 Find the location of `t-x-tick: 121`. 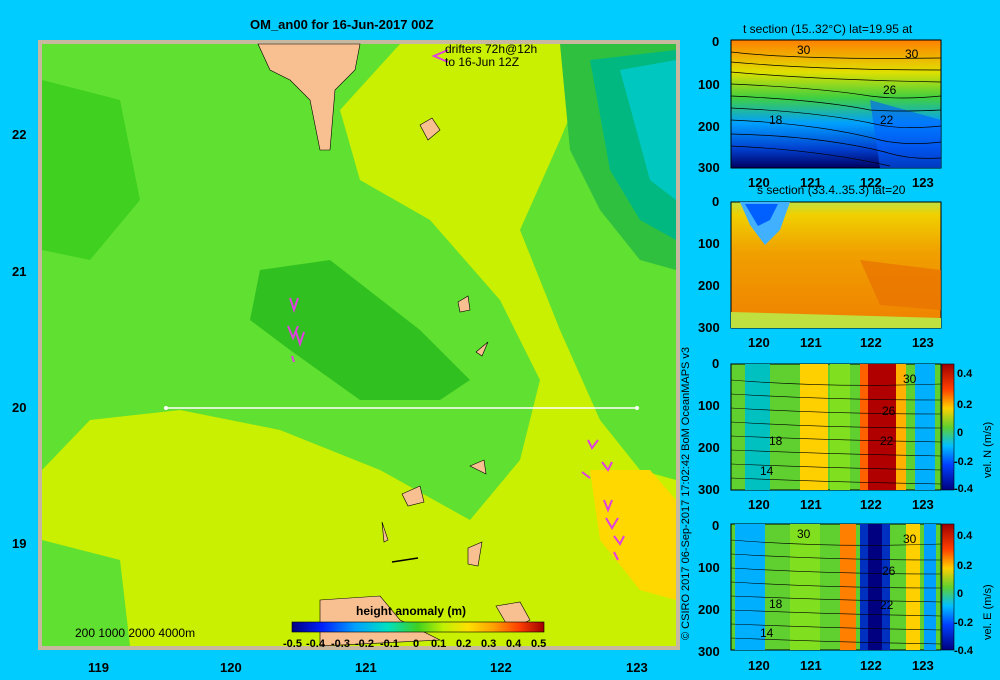

t-x-tick: 121 is located at coordinates (811, 182).